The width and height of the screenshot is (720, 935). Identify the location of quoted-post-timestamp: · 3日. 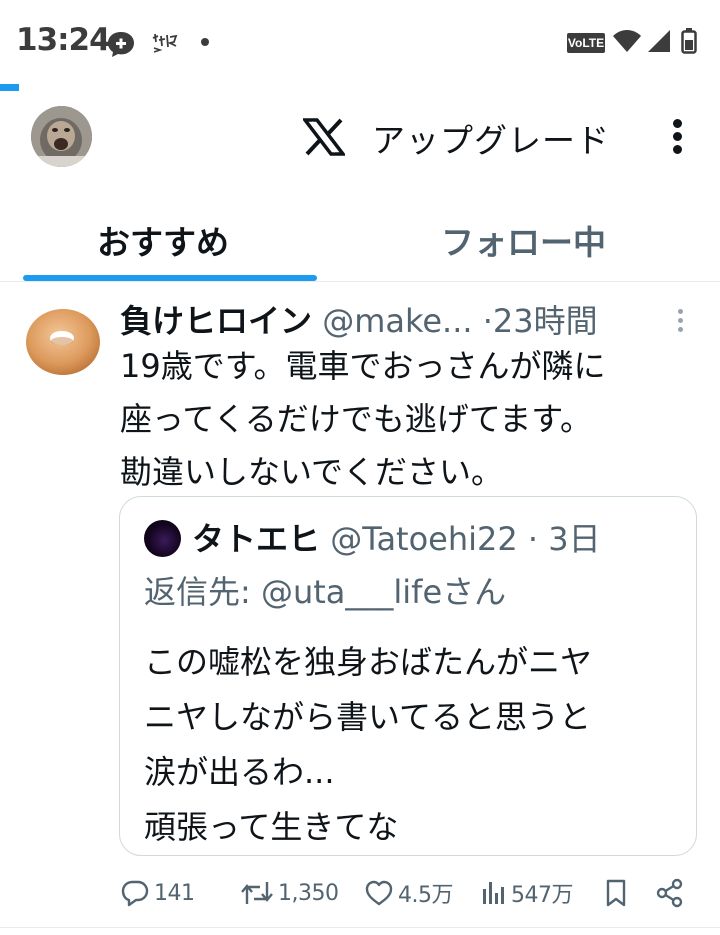
(564, 539).